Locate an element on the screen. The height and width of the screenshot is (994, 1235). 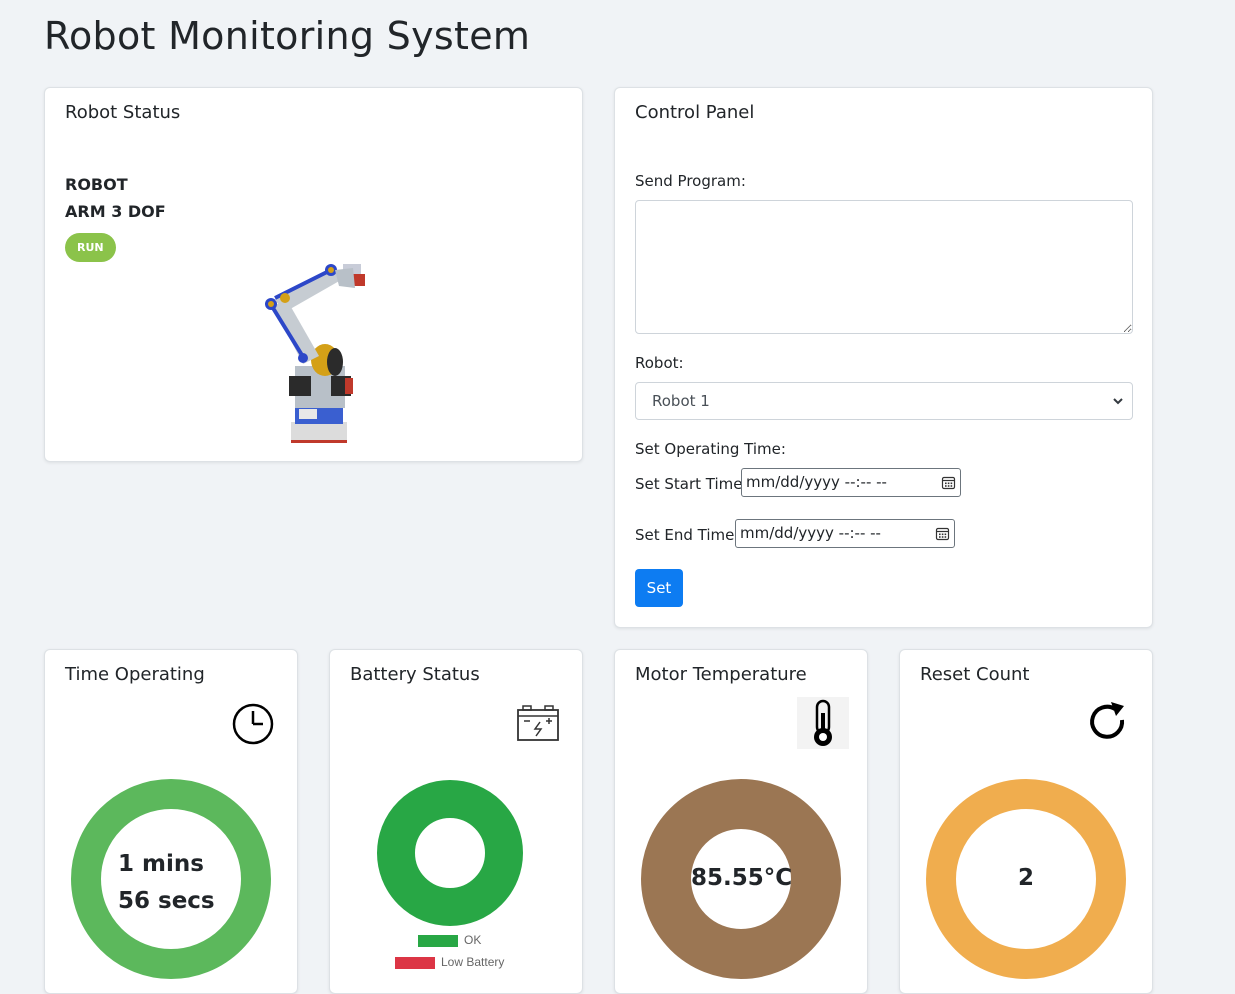
end-time-label: Set End Time: is located at coordinates (687, 535).